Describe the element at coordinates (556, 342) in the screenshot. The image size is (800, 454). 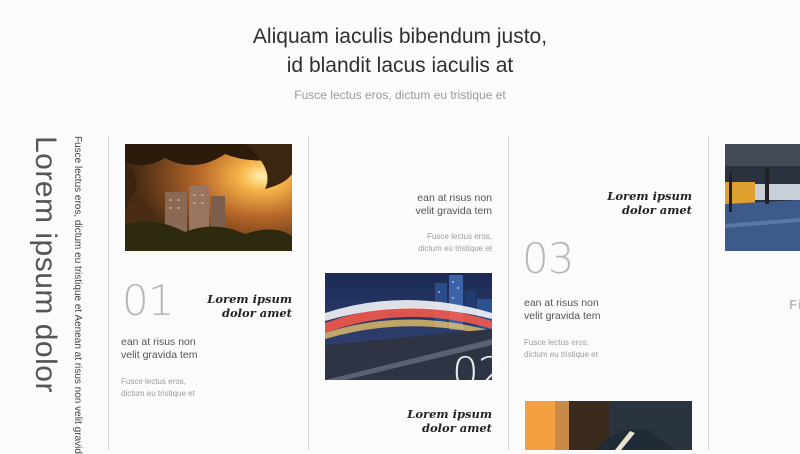
I see `column-3-caption-line-1: Fusce lectus eros,` at that location.